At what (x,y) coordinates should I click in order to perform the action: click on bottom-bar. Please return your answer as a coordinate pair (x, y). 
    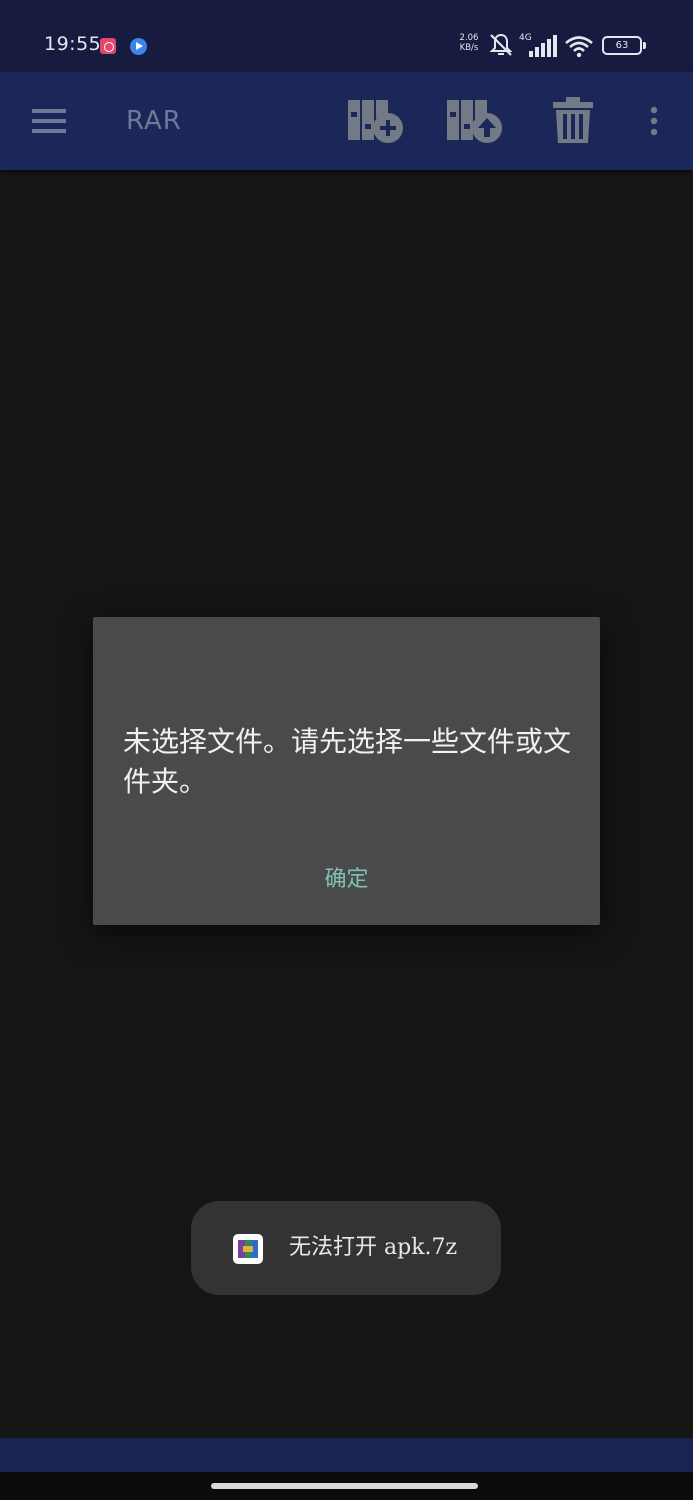
    Looking at the image, I should click on (346, 1455).